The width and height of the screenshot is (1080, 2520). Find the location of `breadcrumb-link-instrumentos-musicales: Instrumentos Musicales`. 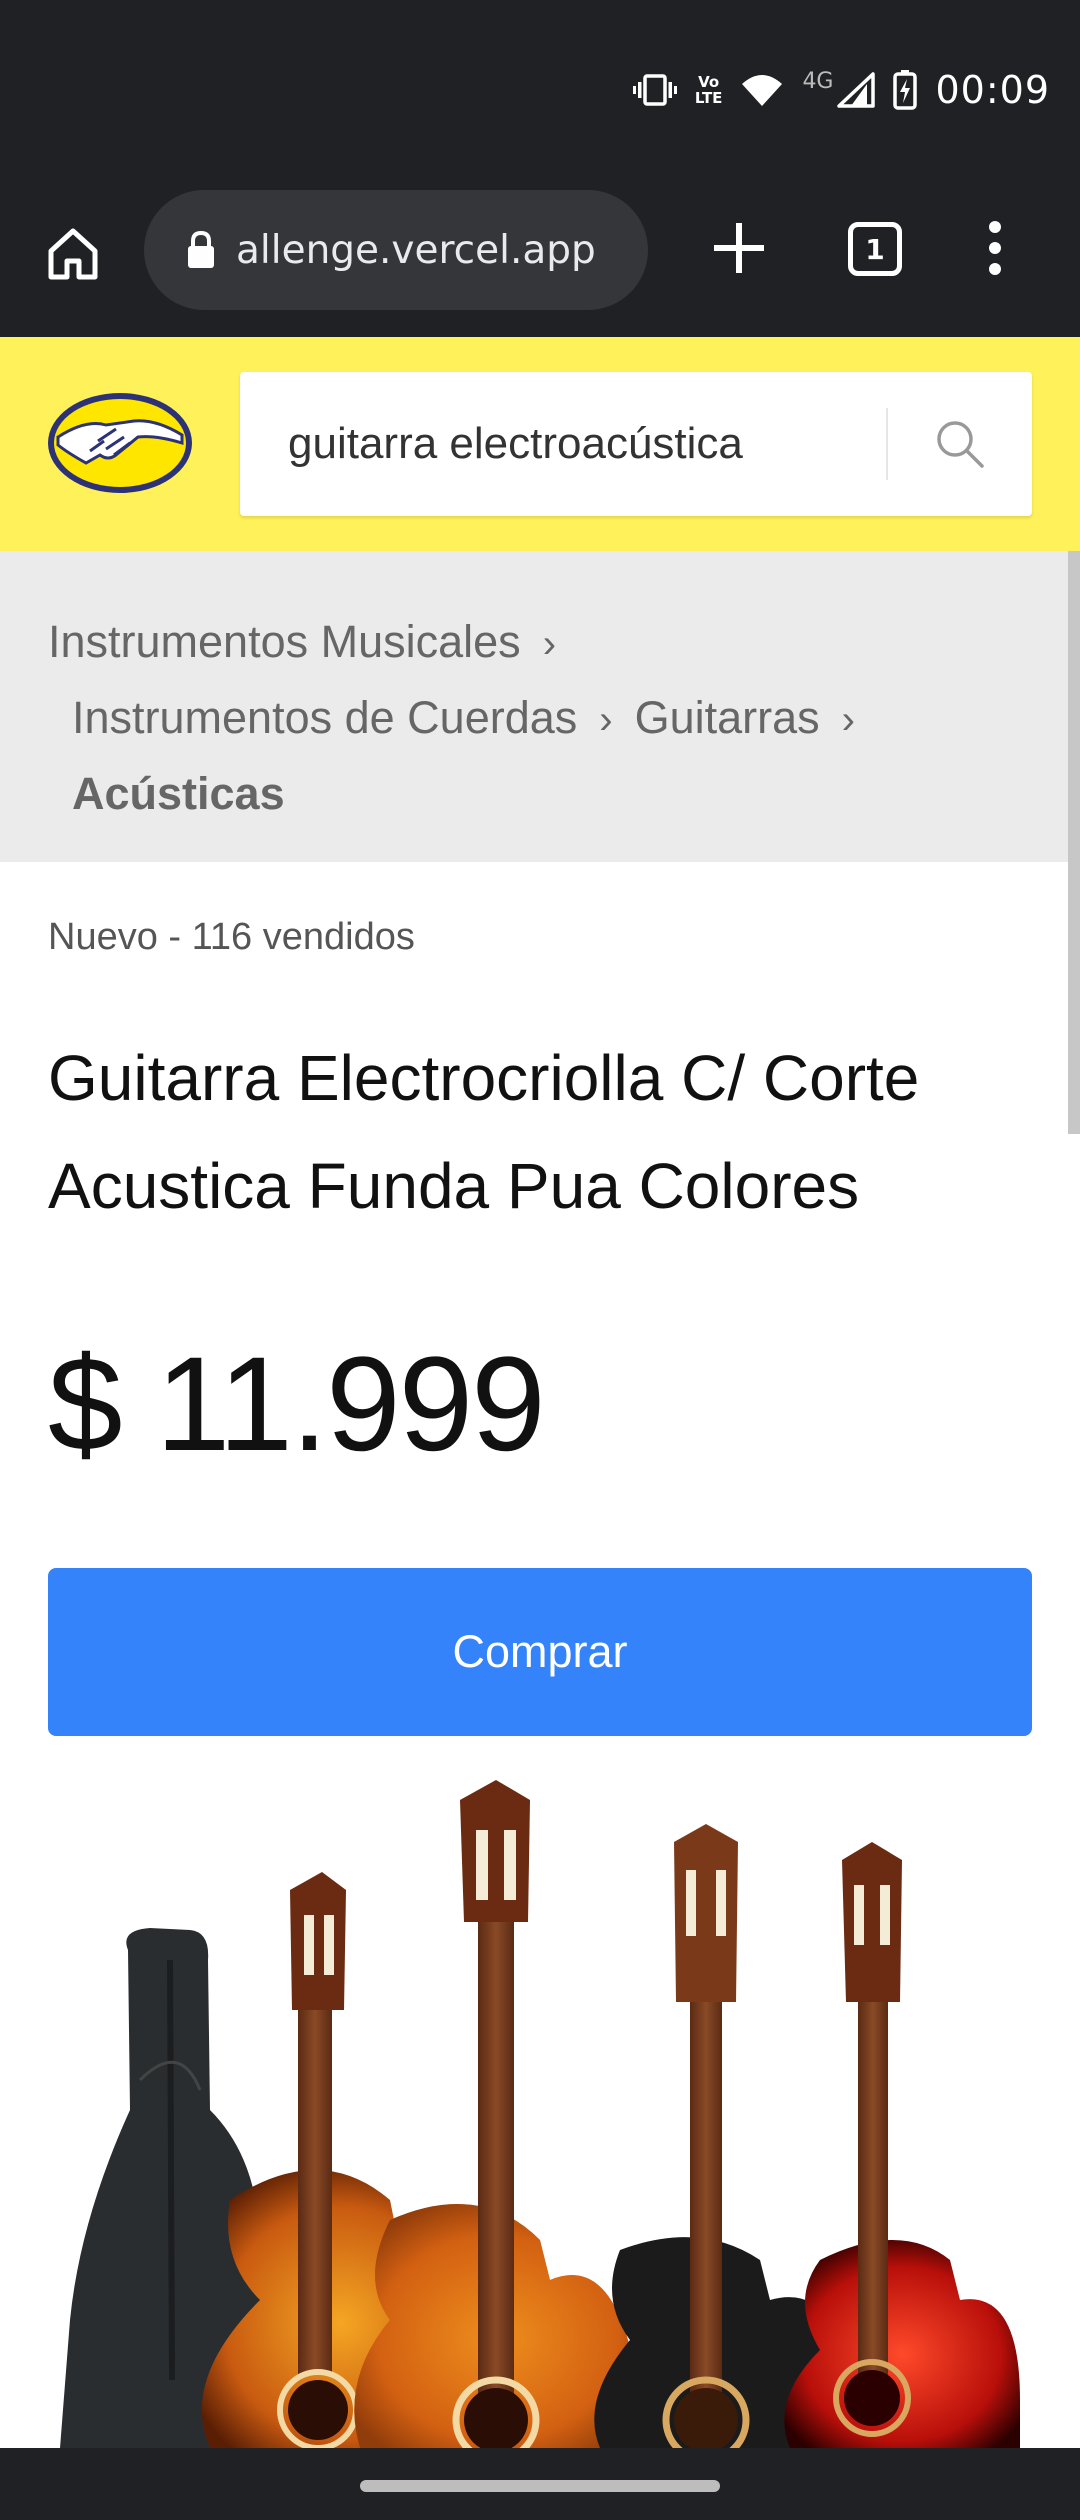

breadcrumb-link-instrumentos-musicales: Instrumentos Musicales is located at coordinates (284, 641).